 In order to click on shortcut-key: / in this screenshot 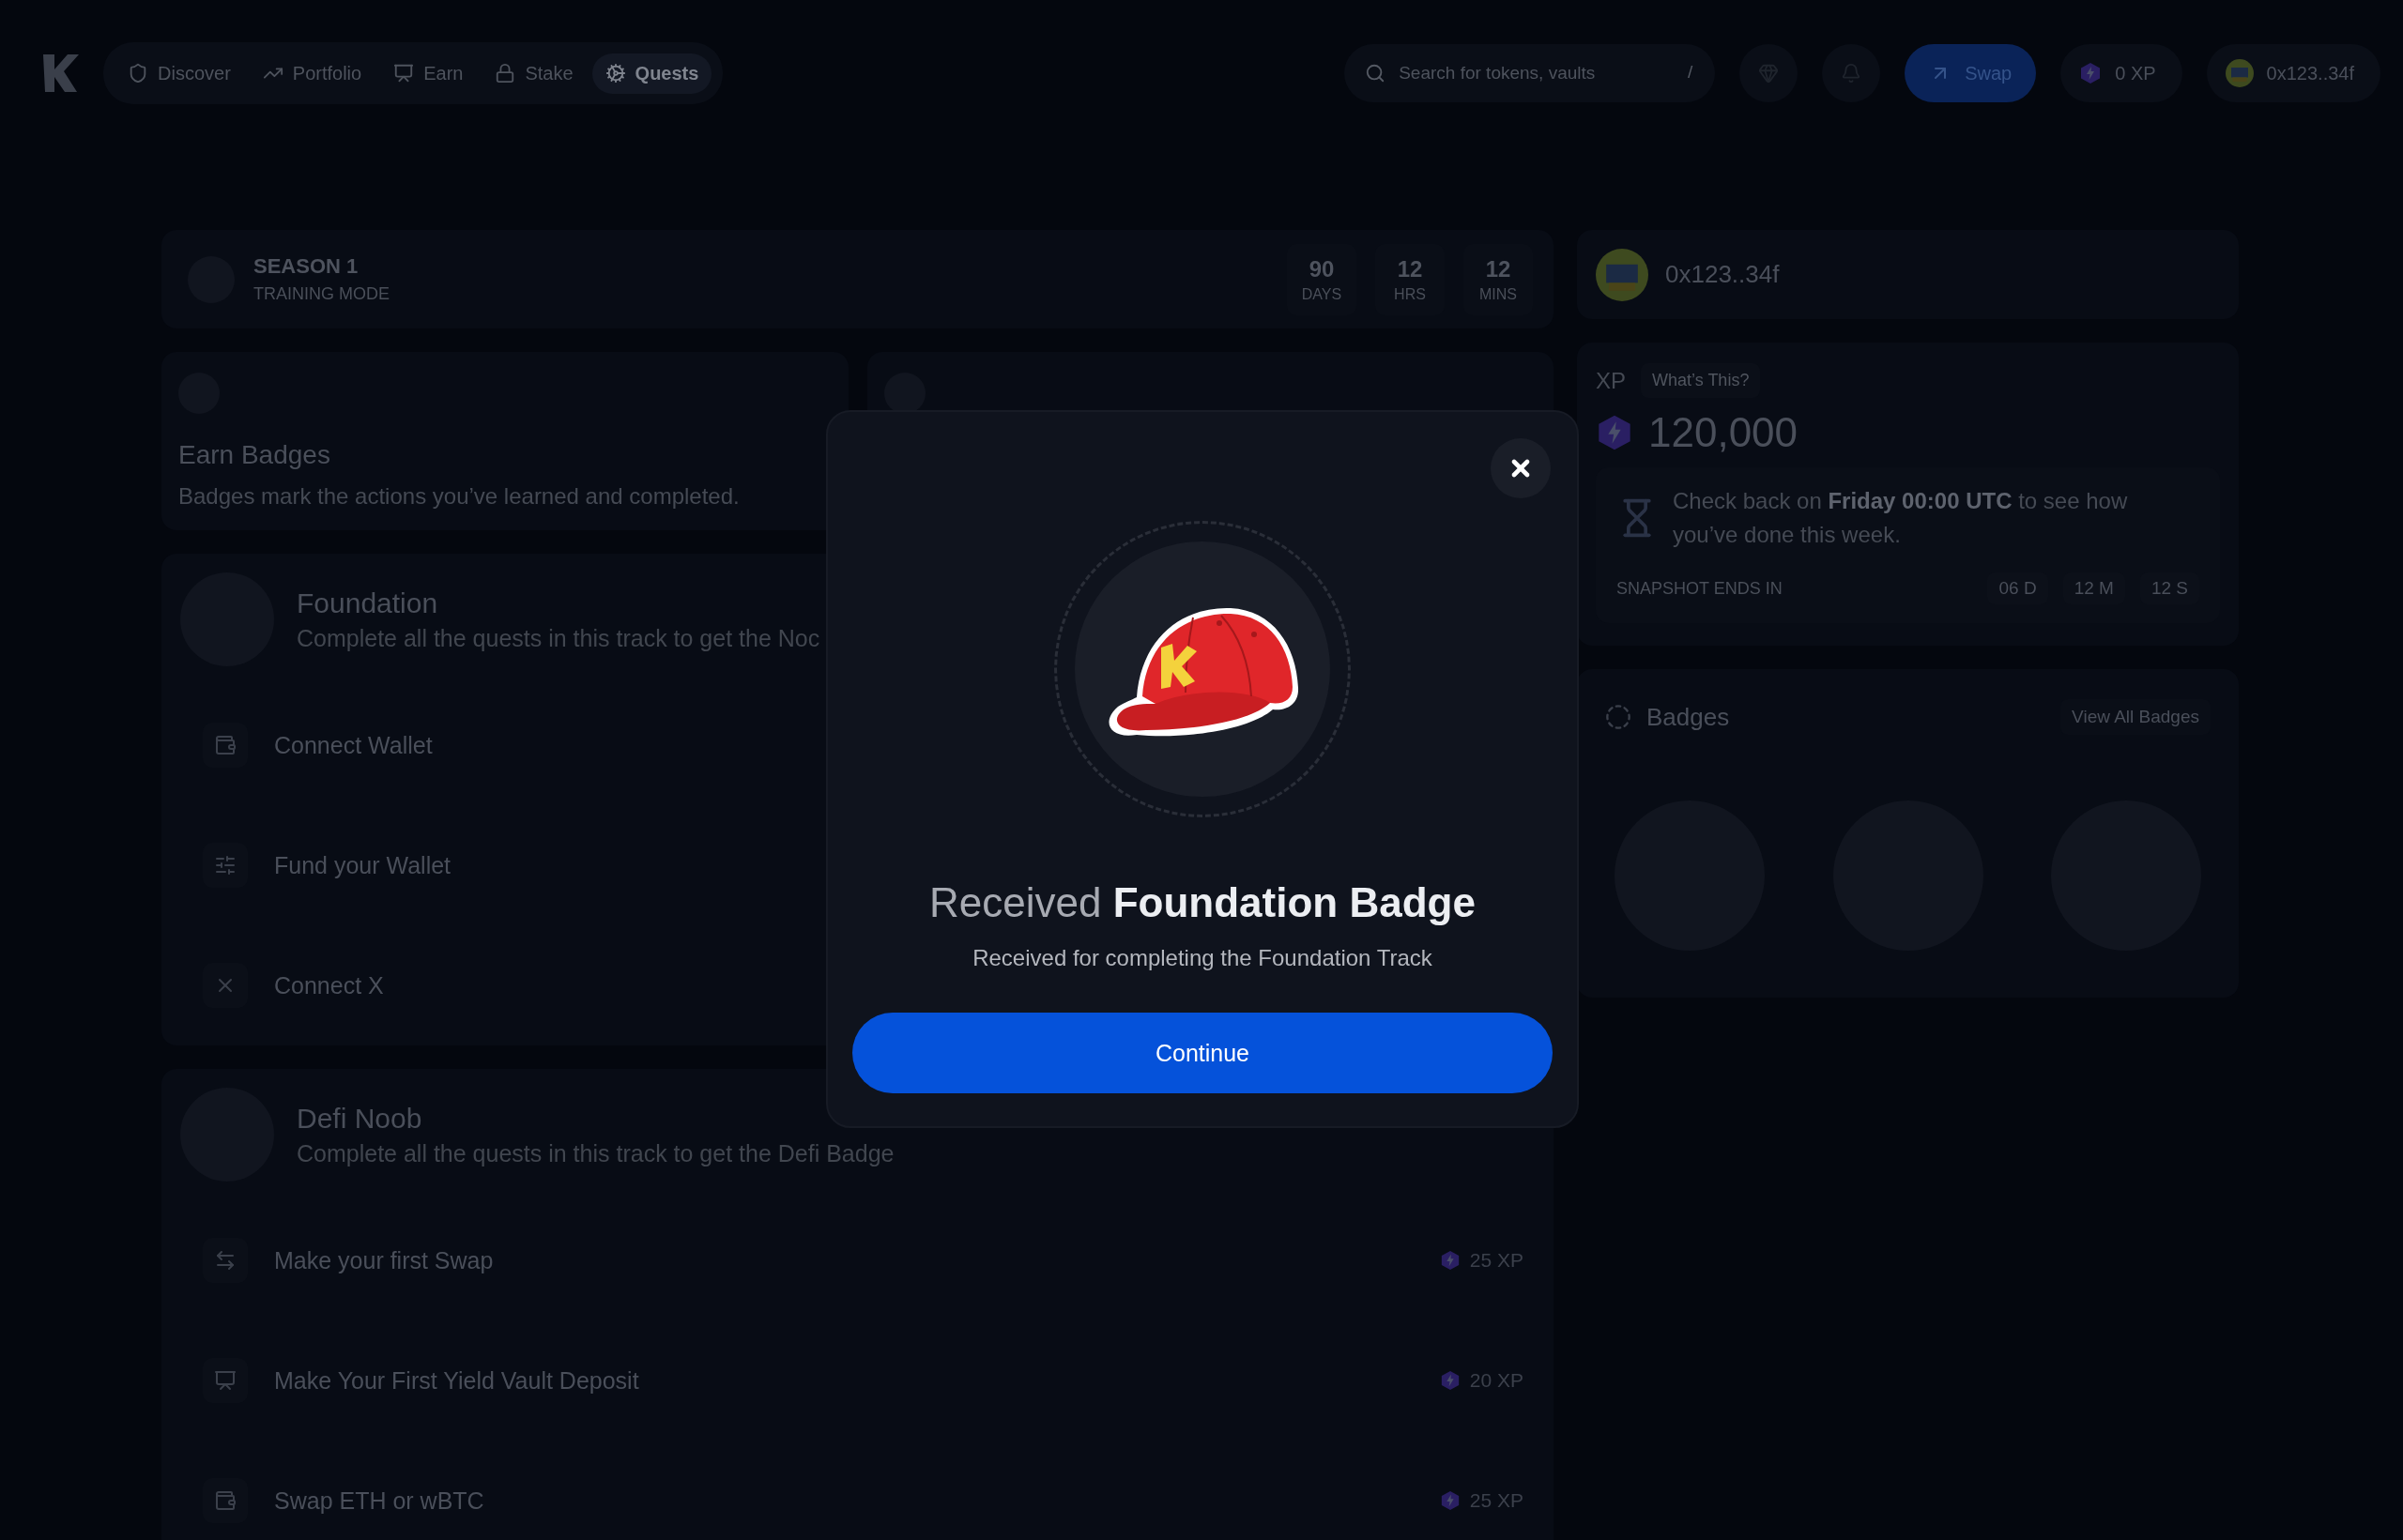, I will do `click(1690, 72)`.